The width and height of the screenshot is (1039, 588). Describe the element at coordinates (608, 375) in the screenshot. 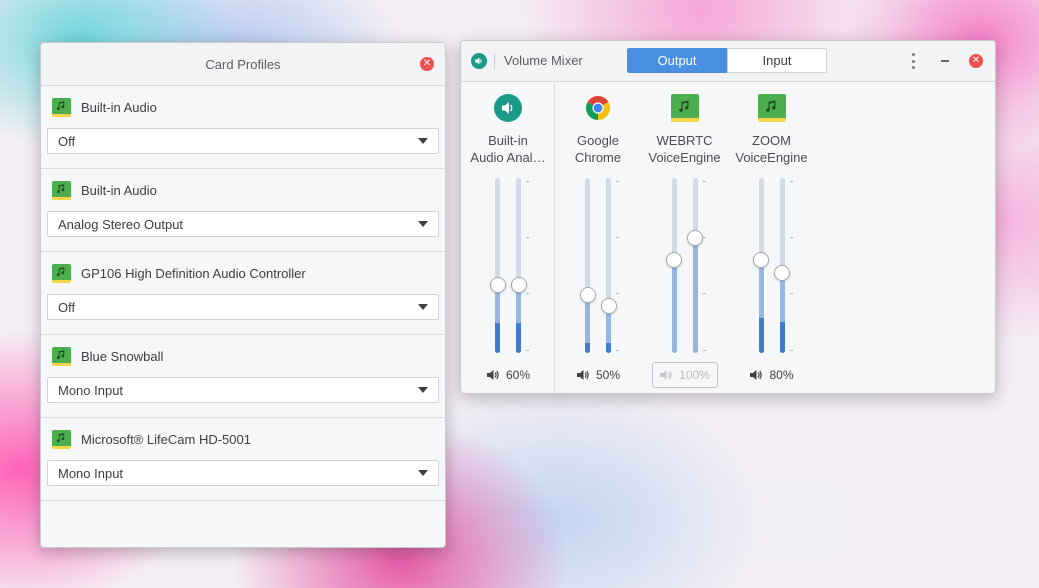

I see `volume-percent: 50%` at that location.